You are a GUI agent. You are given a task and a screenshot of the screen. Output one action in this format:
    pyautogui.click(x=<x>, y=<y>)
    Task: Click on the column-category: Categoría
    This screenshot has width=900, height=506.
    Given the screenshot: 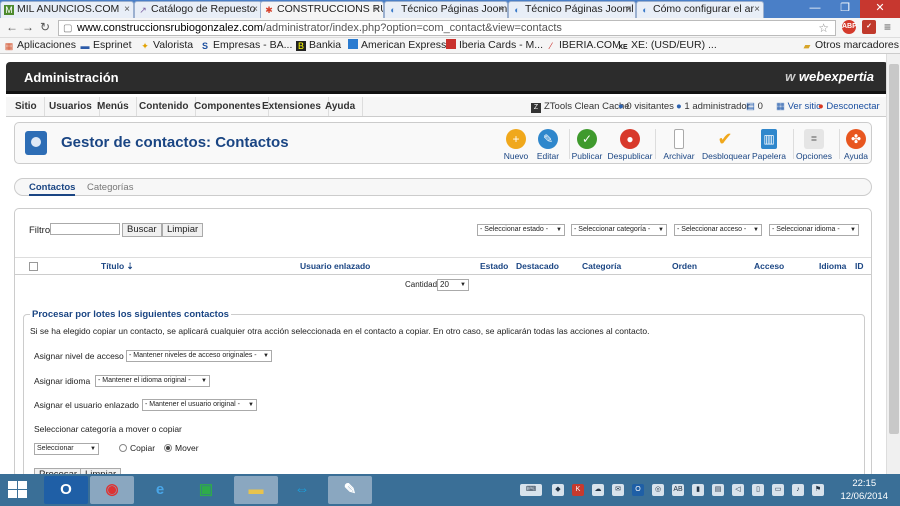 What is the action you would take?
    pyautogui.click(x=601, y=266)
    